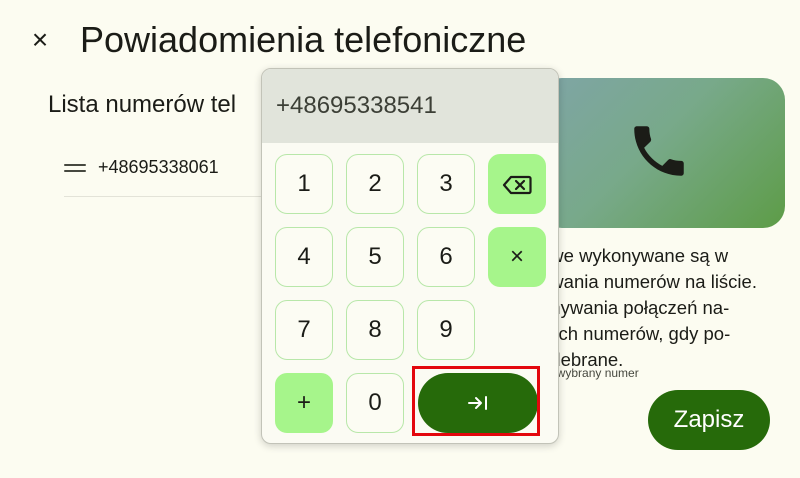 The width and height of the screenshot is (800, 478). Describe the element at coordinates (635, 307) in the screenshot. I see `description-line: onywania połączeń na-` at that location.